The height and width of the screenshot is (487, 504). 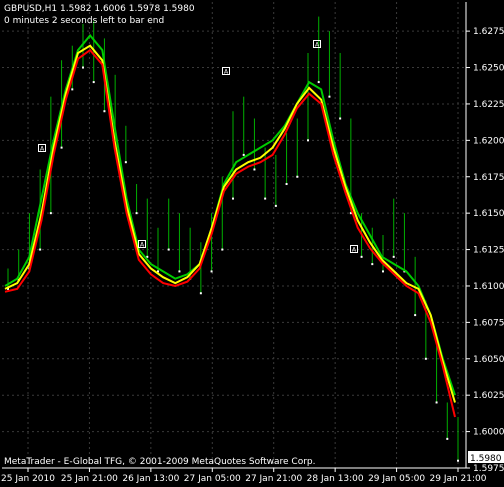 What do you see at coordinates (488, 469) in the screenshot?
I see `y-tick-label: 1.5975` at bounding box center [488, 469].